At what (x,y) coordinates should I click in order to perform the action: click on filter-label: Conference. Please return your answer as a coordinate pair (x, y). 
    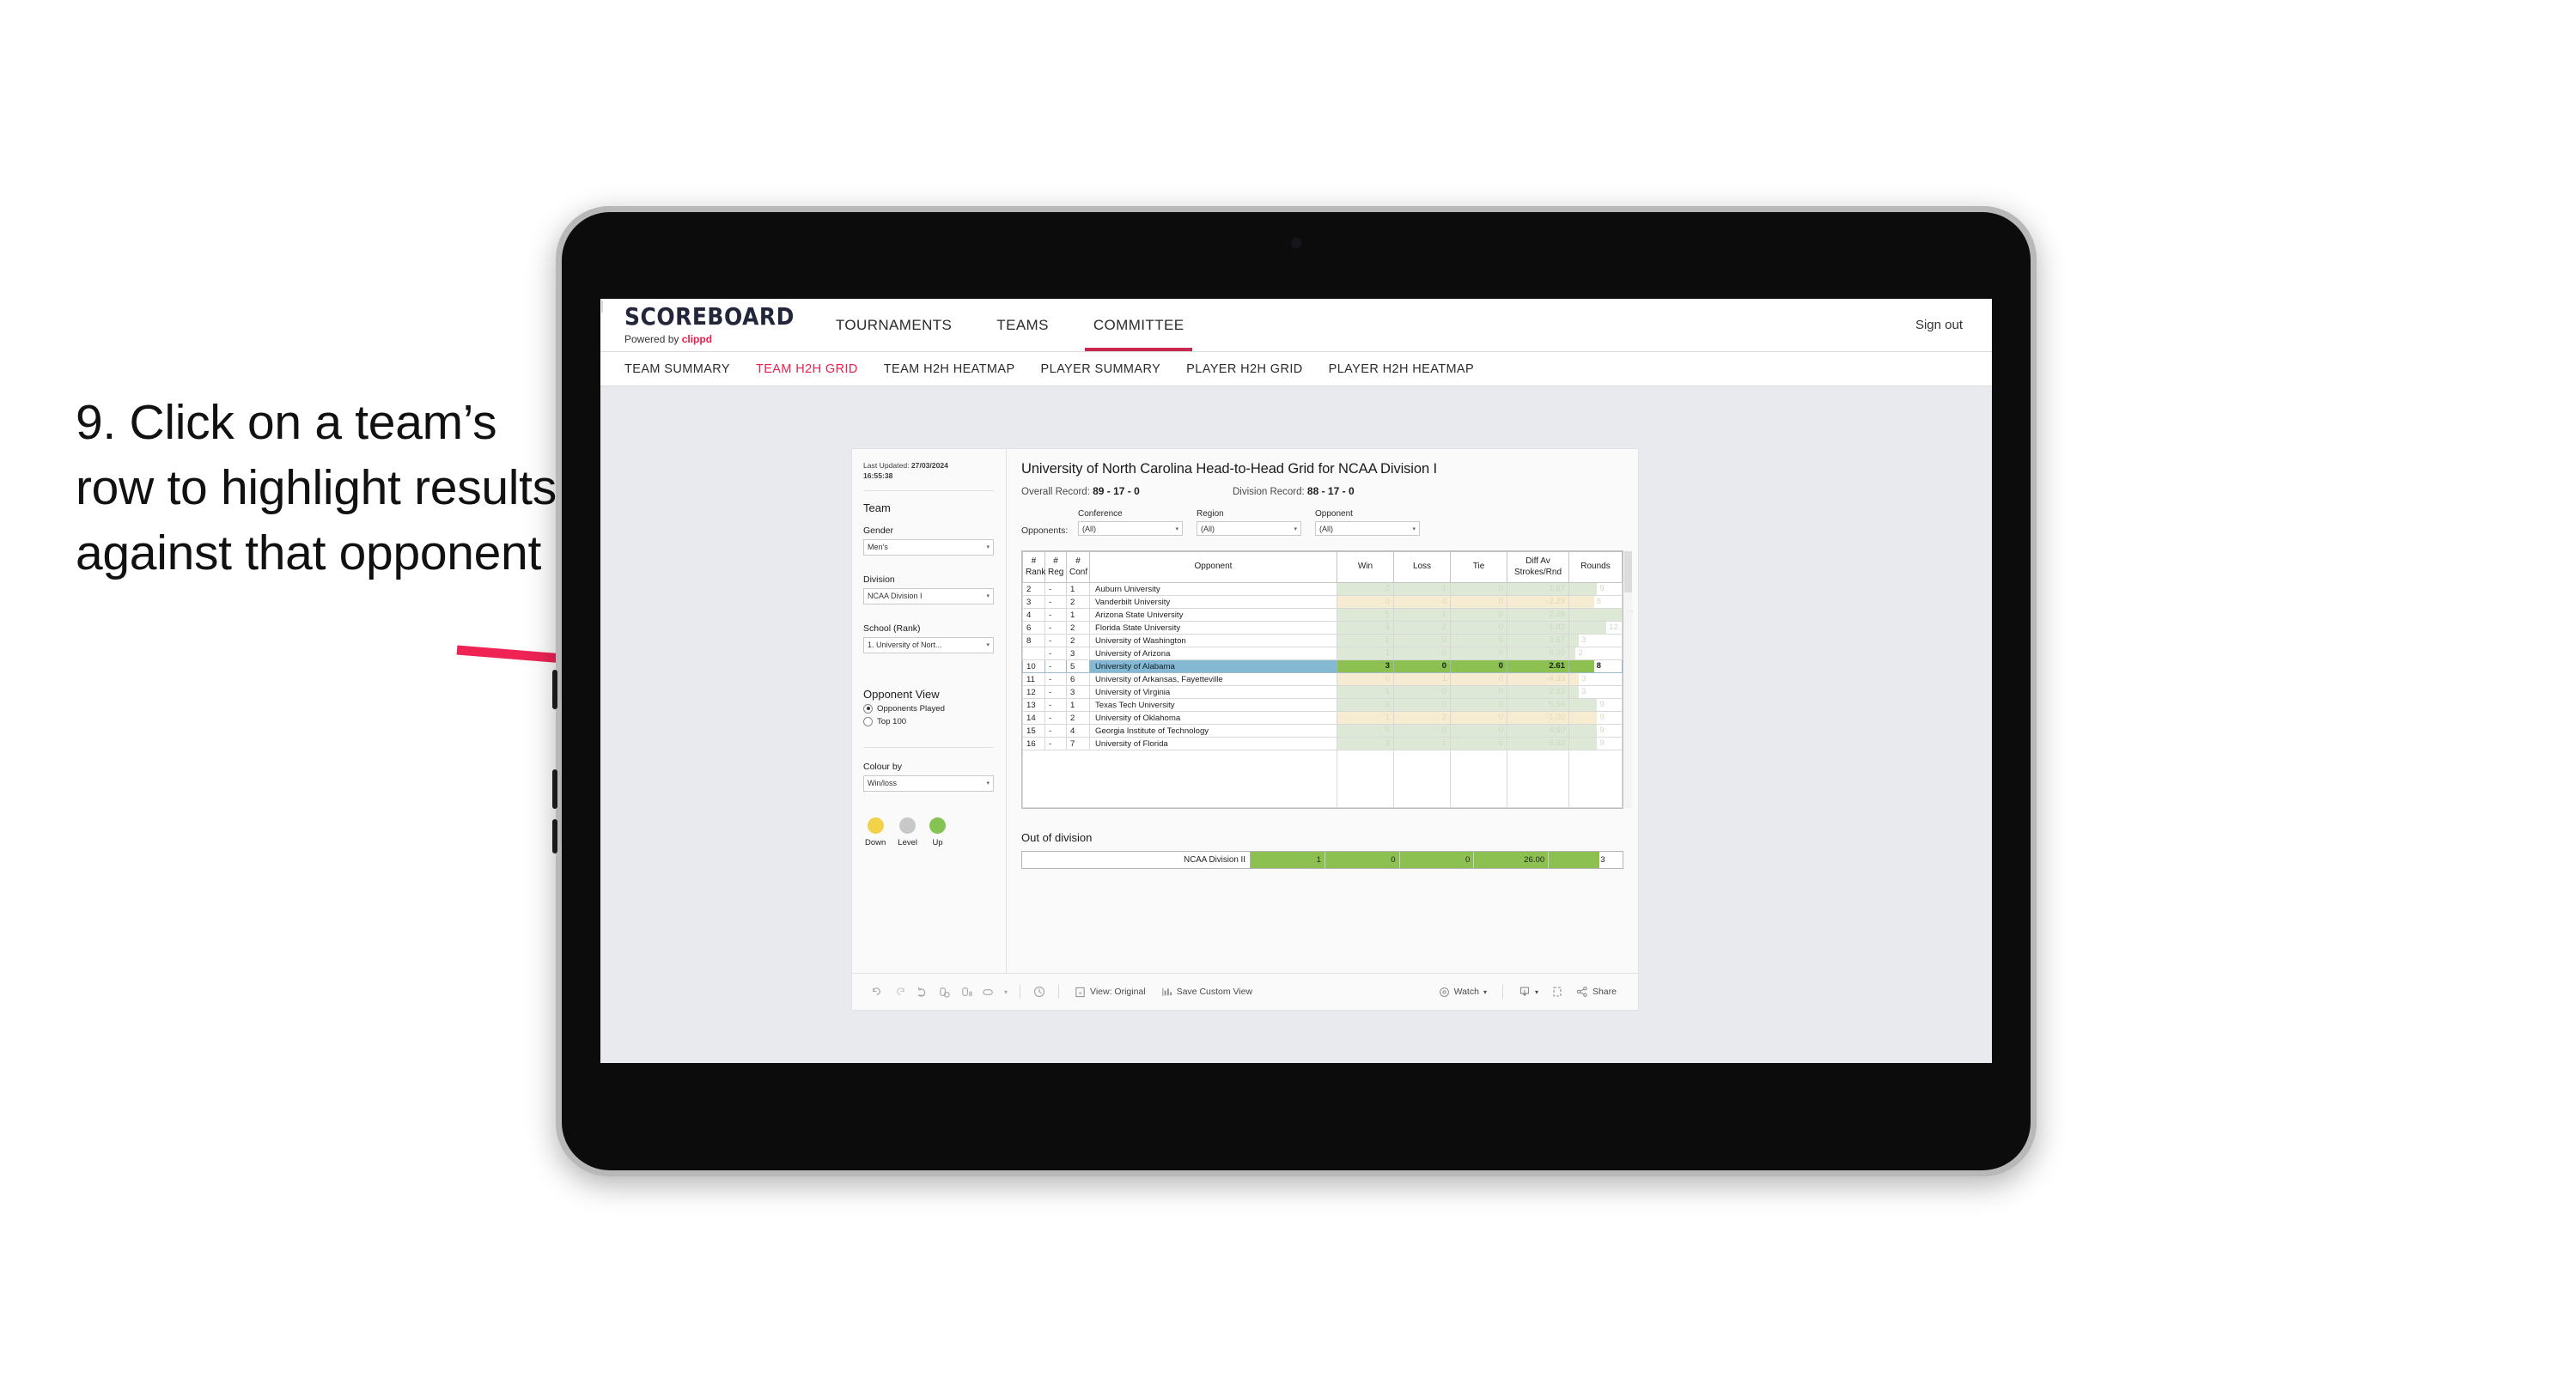
    Looking at the image, I should click on (1100, 514).